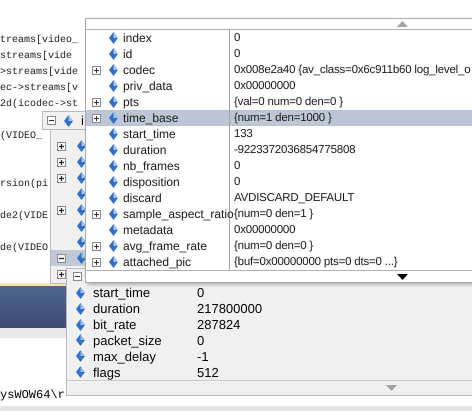 The height and width of the screenshot is (411, 472). Describe the element at coordinates (39, 73) in the screenshot. I see `code-line: >streams[vide` at that location.